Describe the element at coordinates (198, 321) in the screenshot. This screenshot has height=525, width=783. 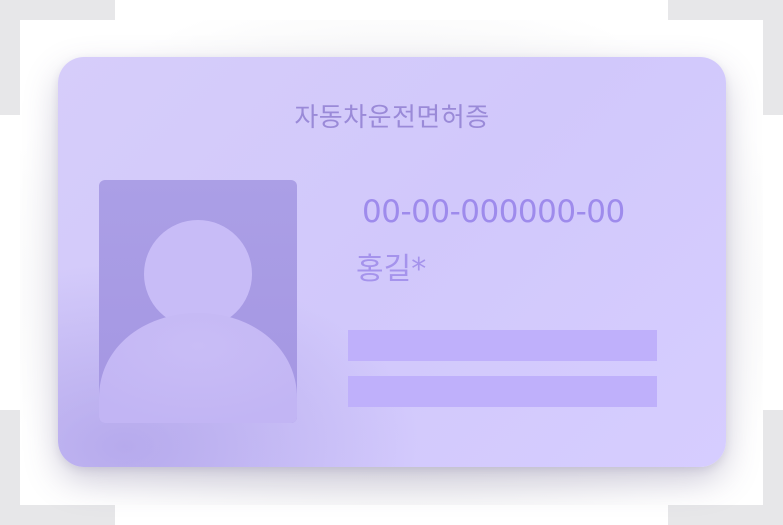
I see `person-silhouette-icon` at that location.